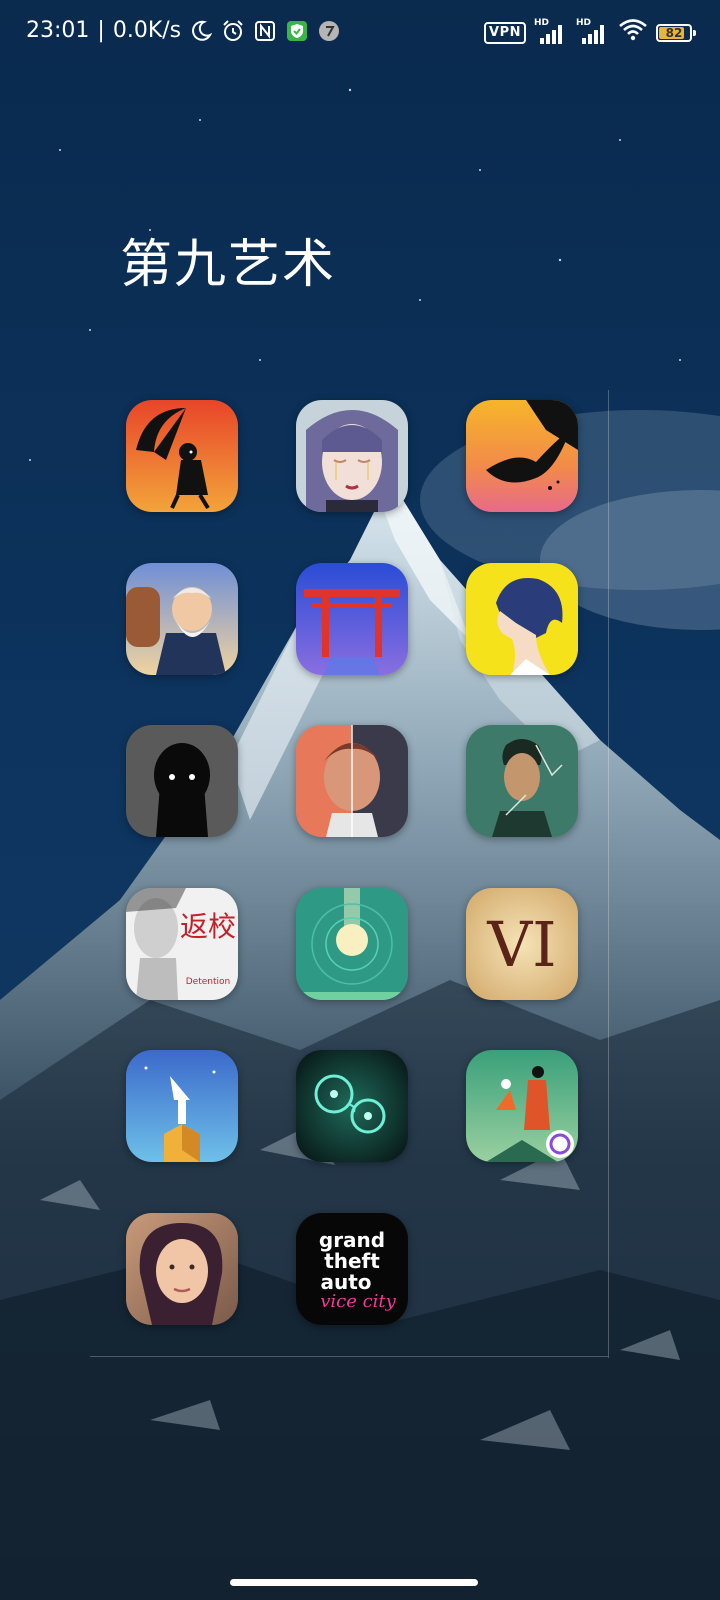 Image resolution: width=720 pixels, height=1600 pixels. What do you see at coordinates (228, 259) in the screenshot?
I see `folder-title: 第九艺术` at bounding box center [228, 259].